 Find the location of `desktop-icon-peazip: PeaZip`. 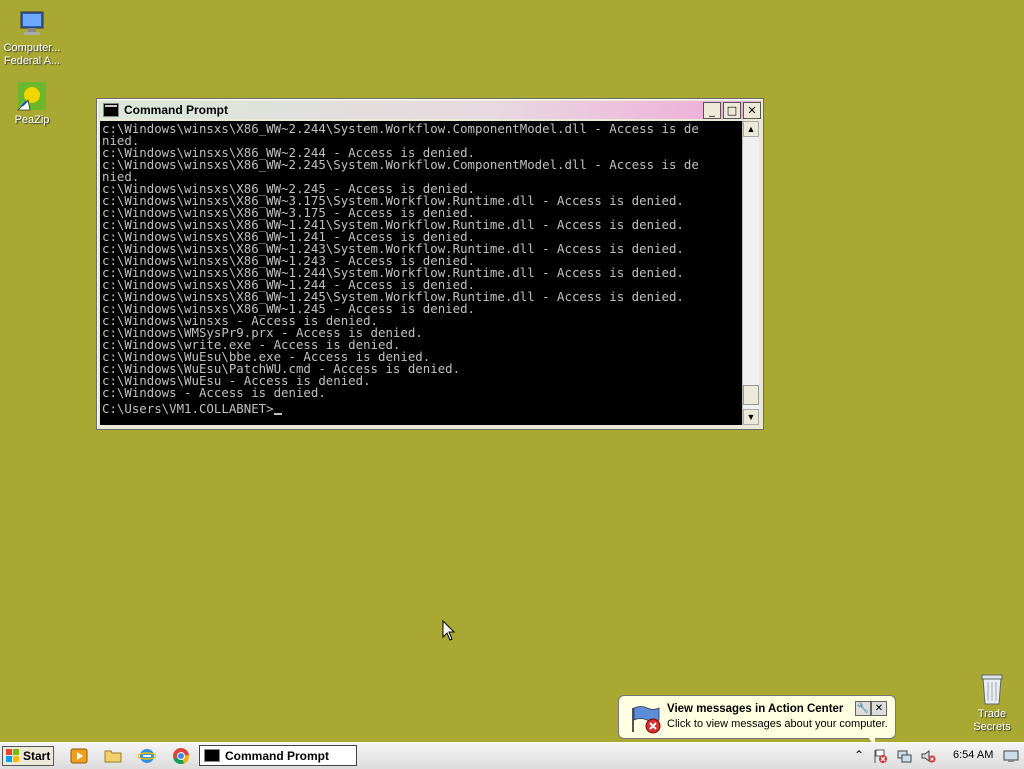

desktop-icon-peazip: PeaZip is located at coordinates (32, 103).